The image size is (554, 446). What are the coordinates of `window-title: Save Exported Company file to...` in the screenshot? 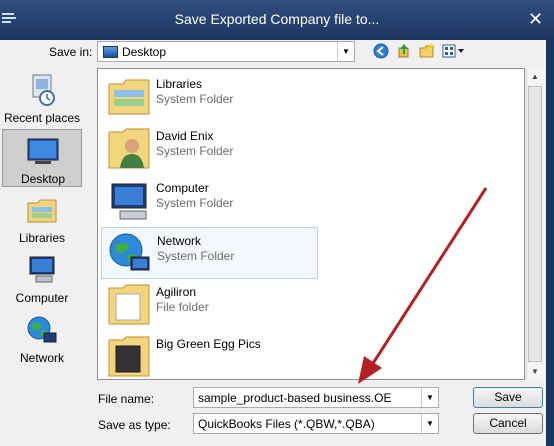 It's located at (277, 19).